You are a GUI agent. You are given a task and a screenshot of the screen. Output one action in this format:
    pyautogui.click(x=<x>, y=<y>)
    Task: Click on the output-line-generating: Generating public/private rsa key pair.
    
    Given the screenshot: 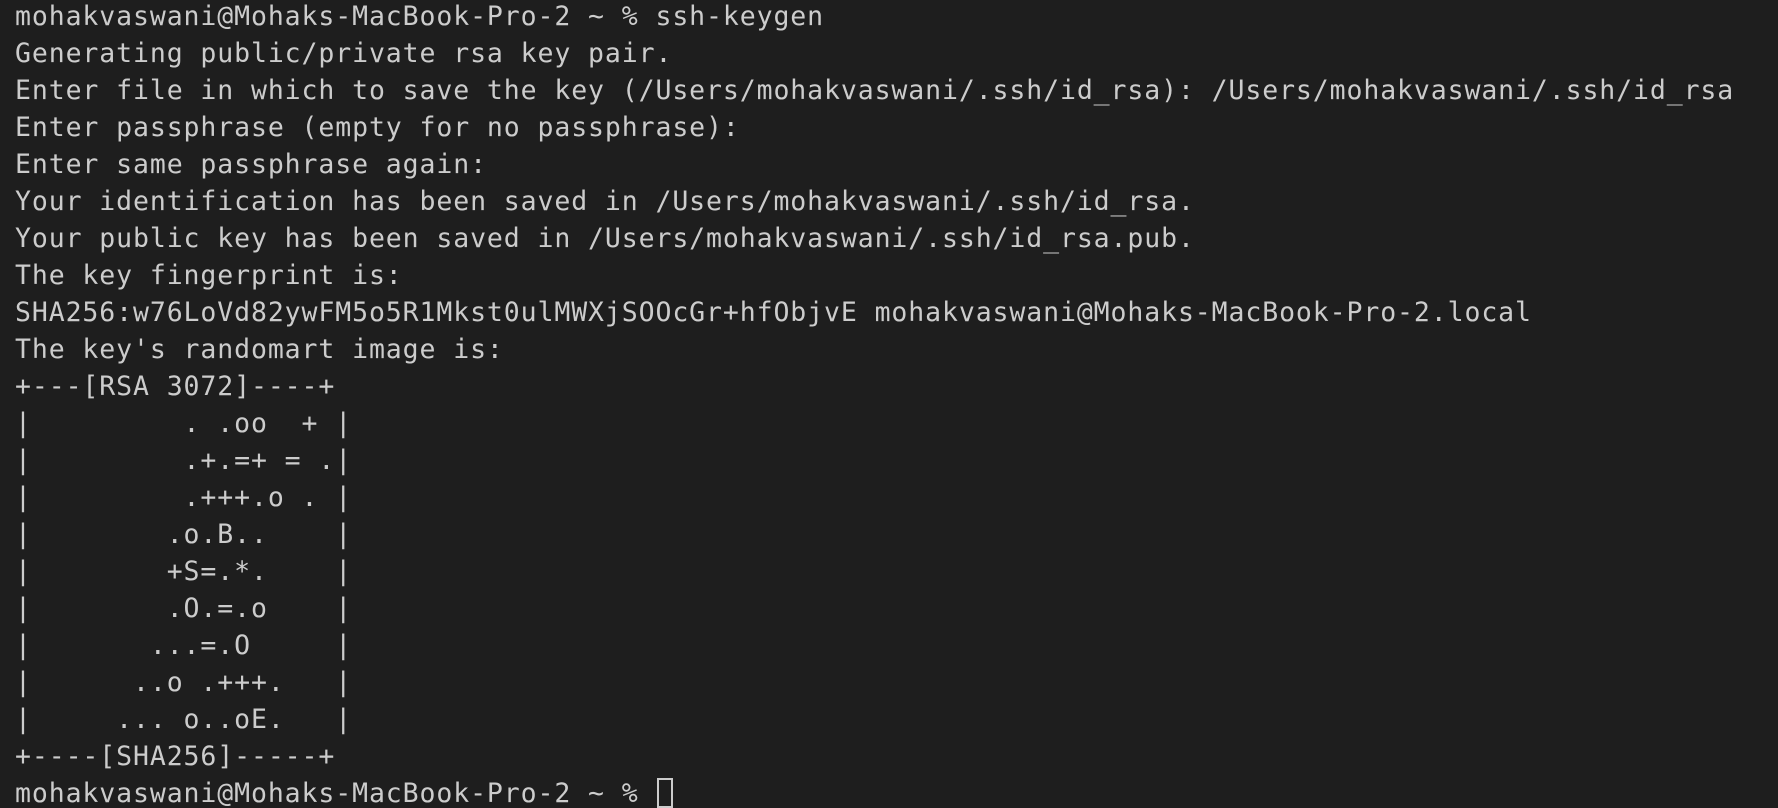 What is the action you would take?
    pyautogui.click(x=344, y=53)
    